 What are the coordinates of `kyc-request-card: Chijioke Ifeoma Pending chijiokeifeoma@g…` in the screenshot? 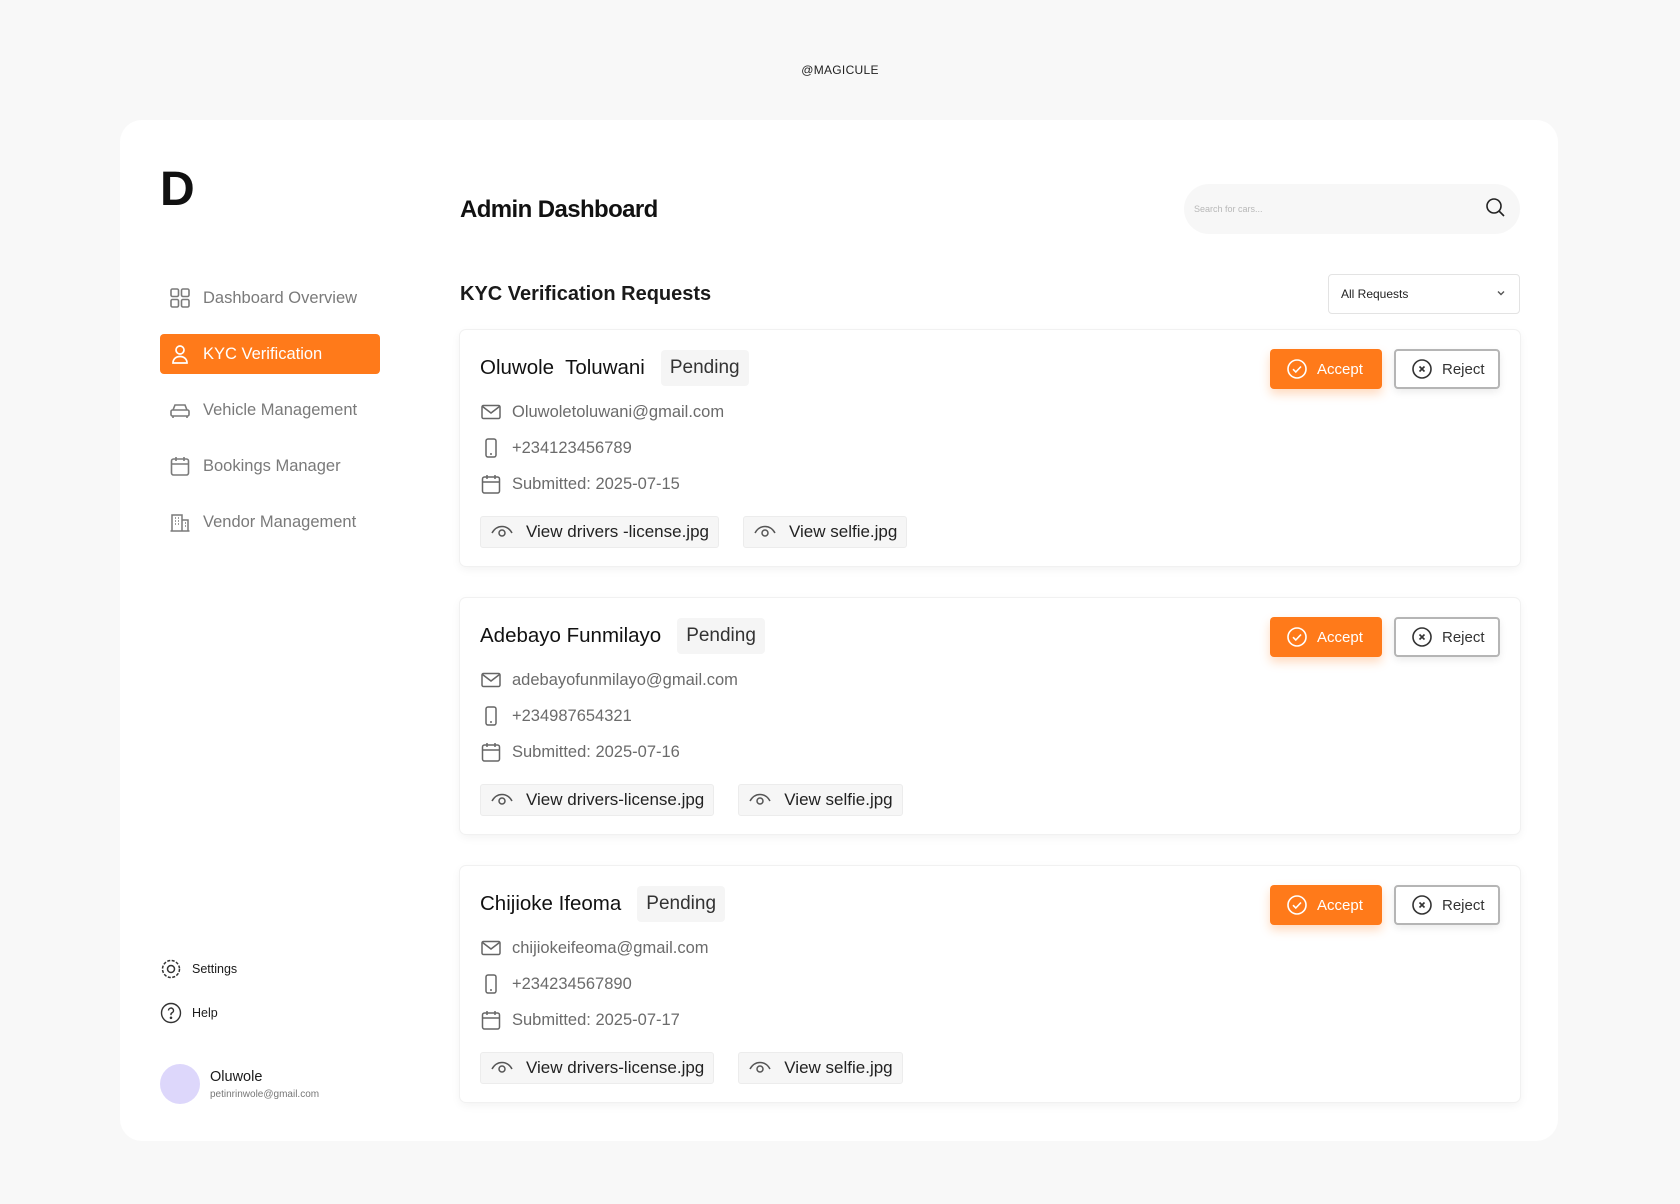 It's located at (990, 984).